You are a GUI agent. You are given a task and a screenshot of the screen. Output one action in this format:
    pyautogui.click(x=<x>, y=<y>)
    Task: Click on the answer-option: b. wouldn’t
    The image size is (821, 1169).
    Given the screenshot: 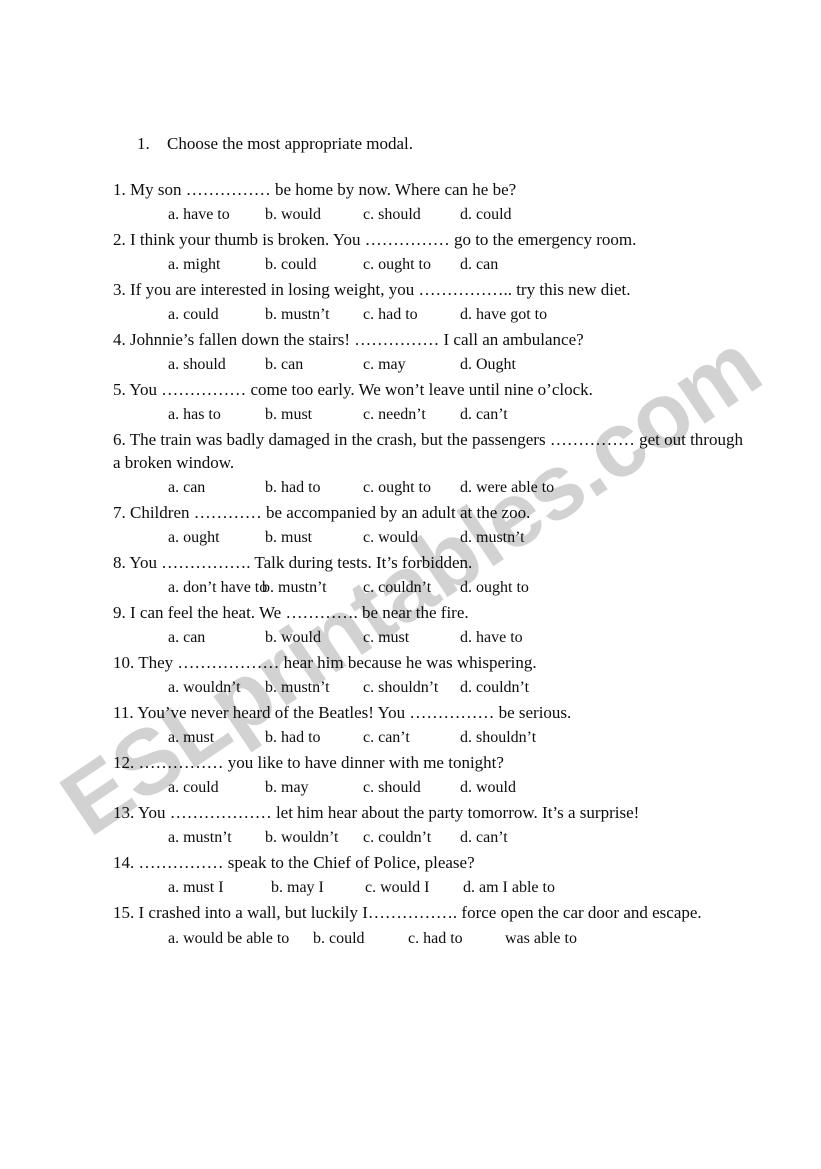 What is the action you would take?
    pyautogui.click(x=301, y=837)
    